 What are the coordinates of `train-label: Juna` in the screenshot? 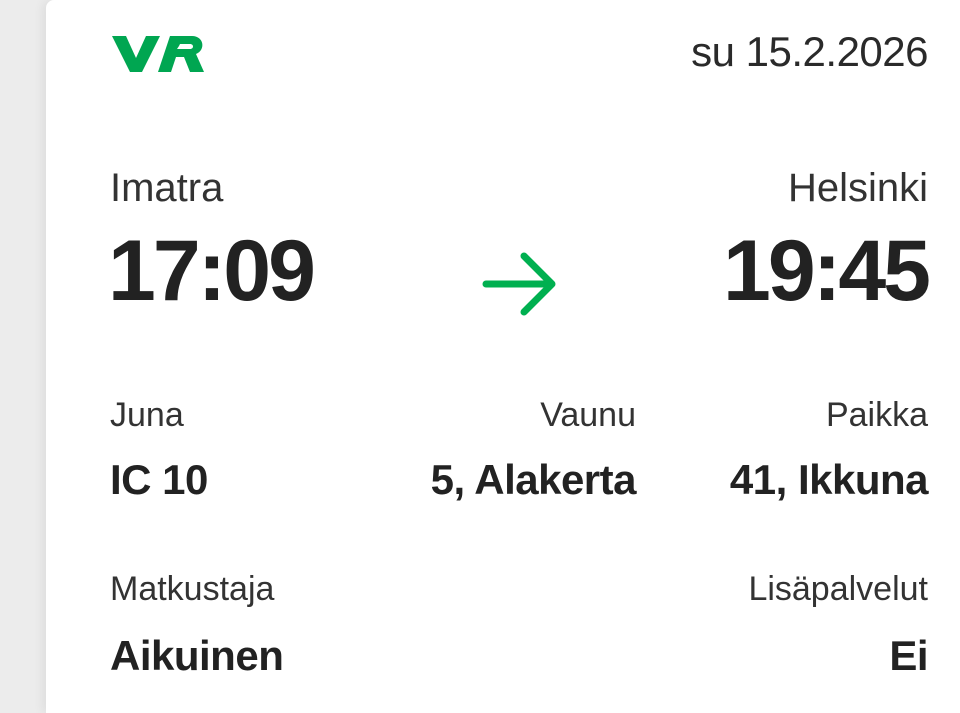 It's located at (147, 415).